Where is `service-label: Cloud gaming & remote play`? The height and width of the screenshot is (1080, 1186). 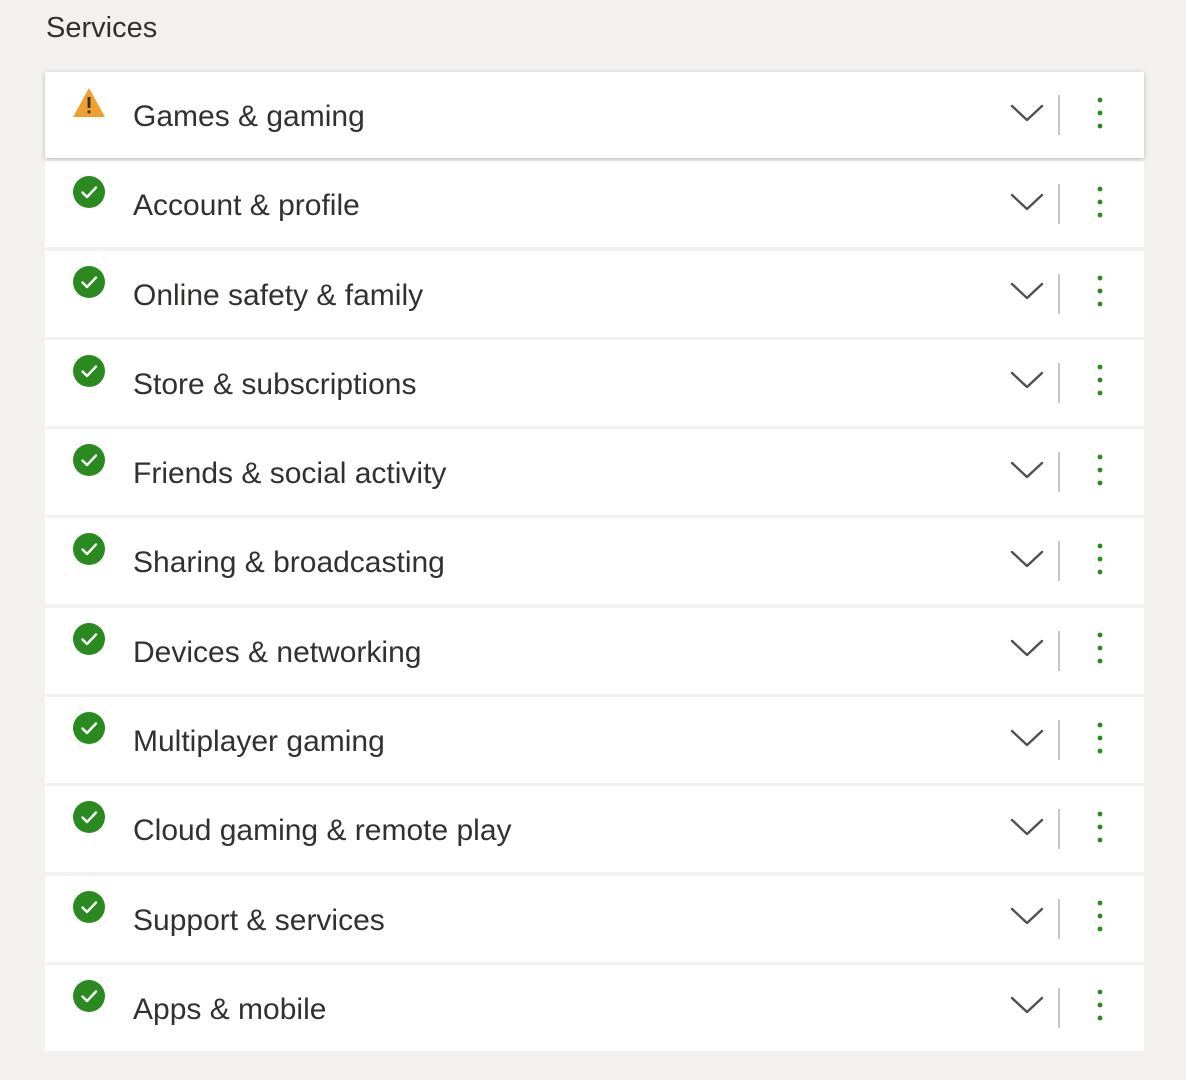 service-label: Cloud gaming & remote play is located at coordinates (322, 831).